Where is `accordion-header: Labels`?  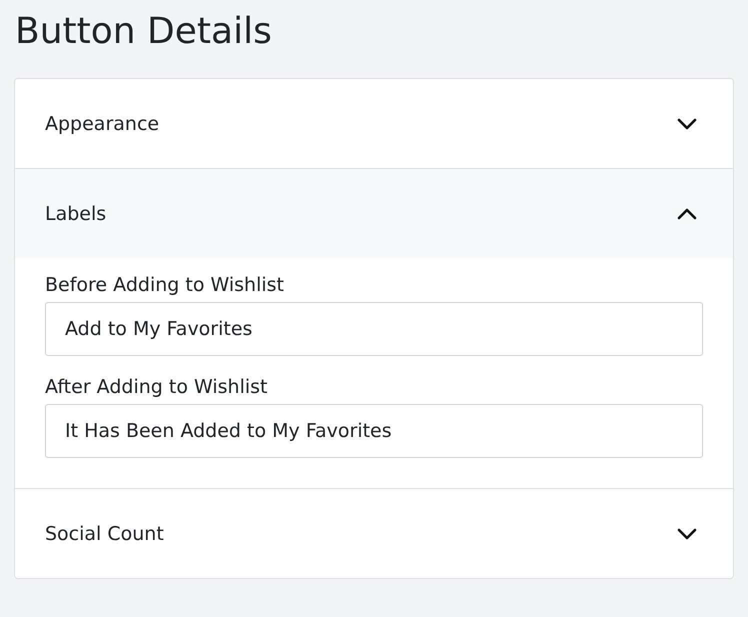
accordion-header: Labels is located at coordinates (374, 213).